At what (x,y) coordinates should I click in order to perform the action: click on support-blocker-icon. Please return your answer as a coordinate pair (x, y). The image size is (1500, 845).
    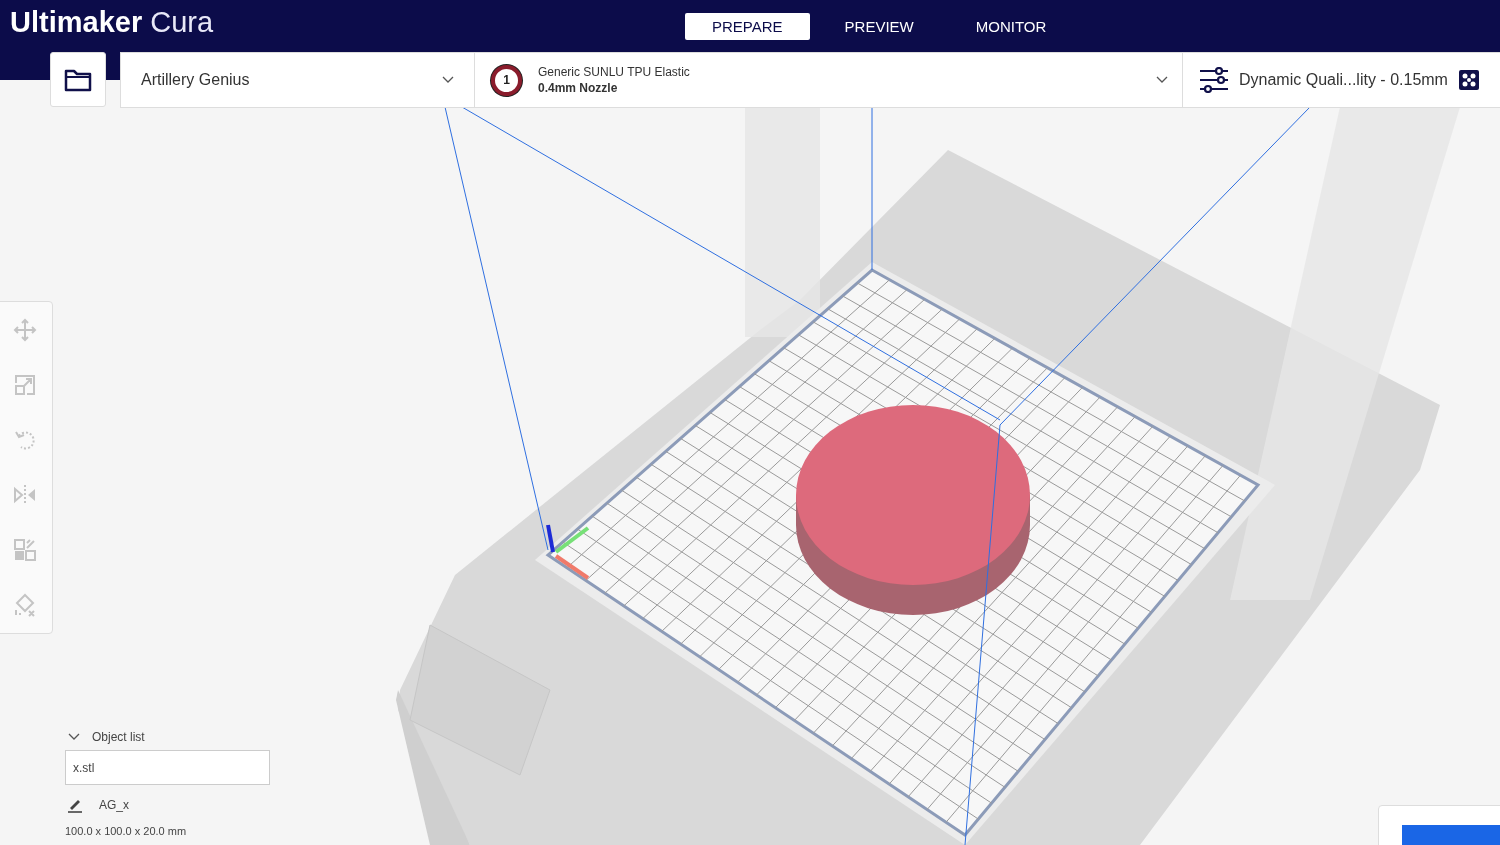
    Looking at the image, I should click on (24, 605).